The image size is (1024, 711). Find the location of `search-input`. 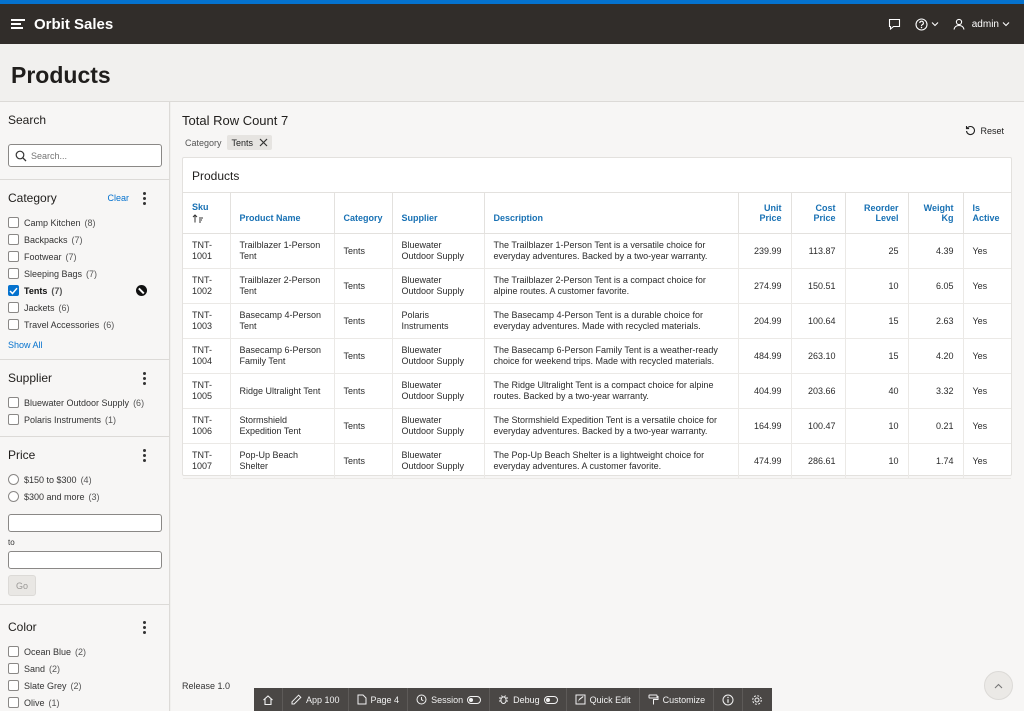

search-input is located at coordinates (93, 155).